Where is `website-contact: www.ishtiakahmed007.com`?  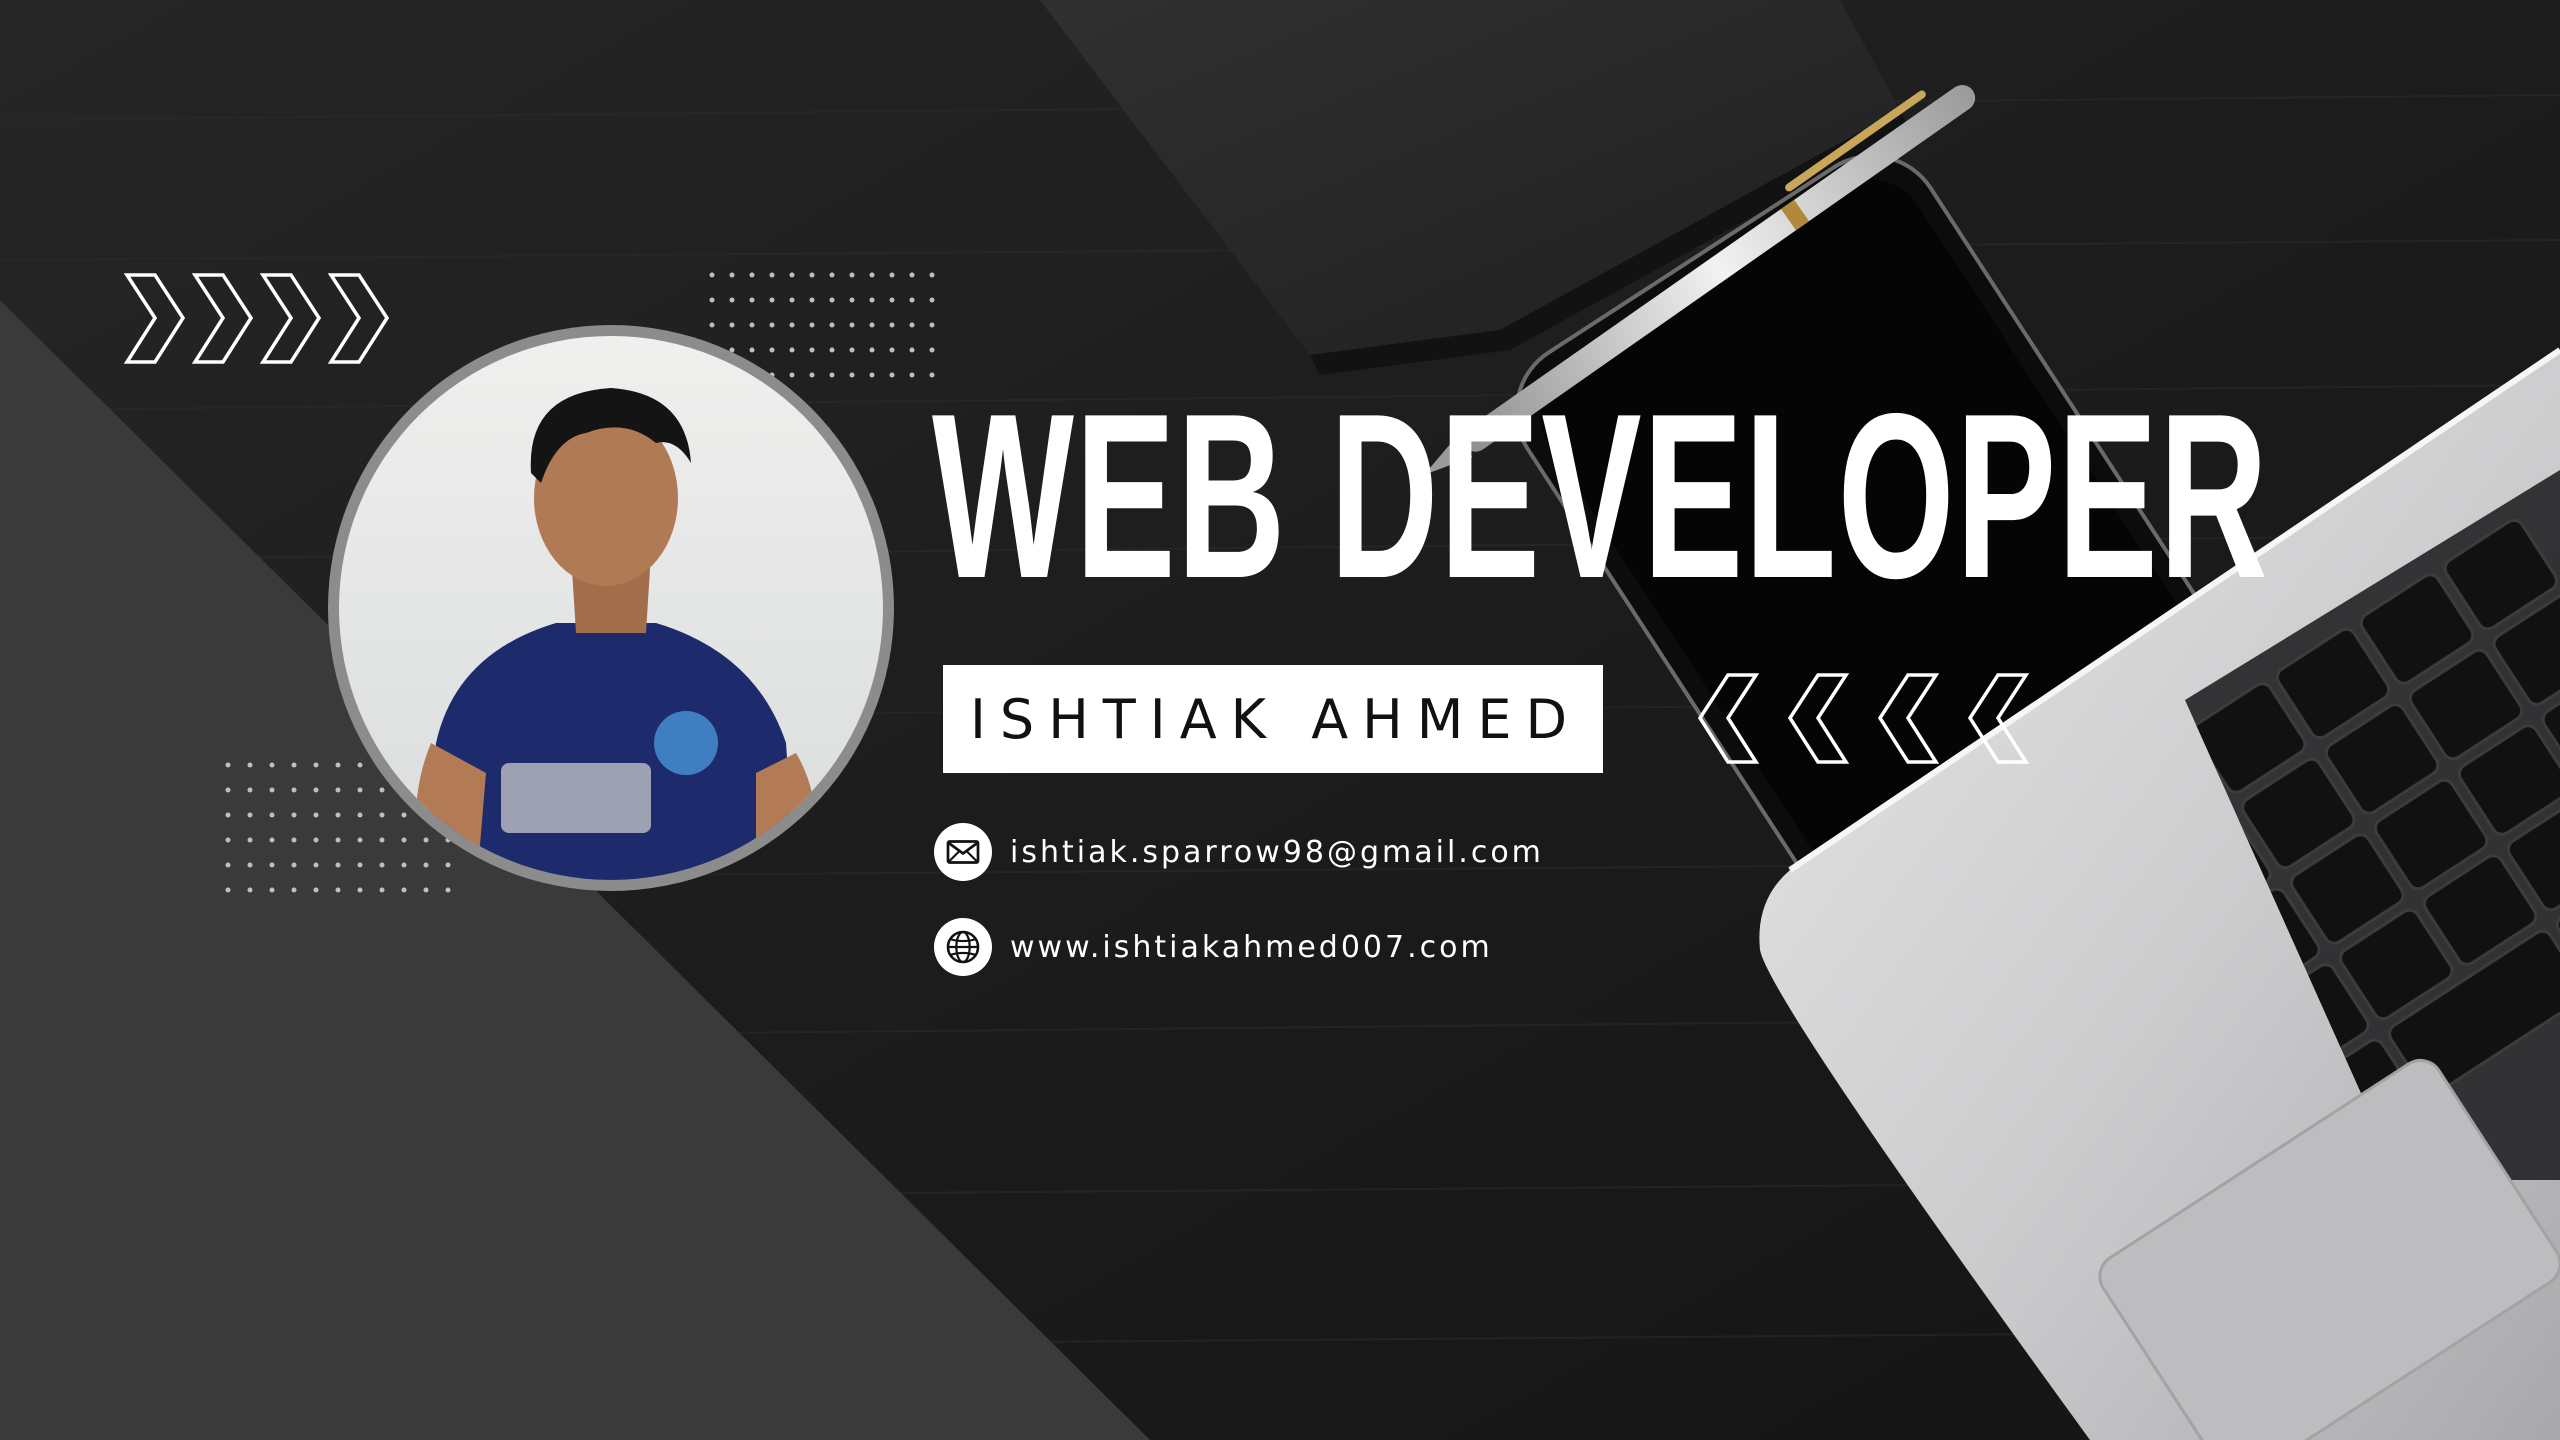
website-contact: www.ishtiakahmed007.com is located at coordinates (1213, 947).